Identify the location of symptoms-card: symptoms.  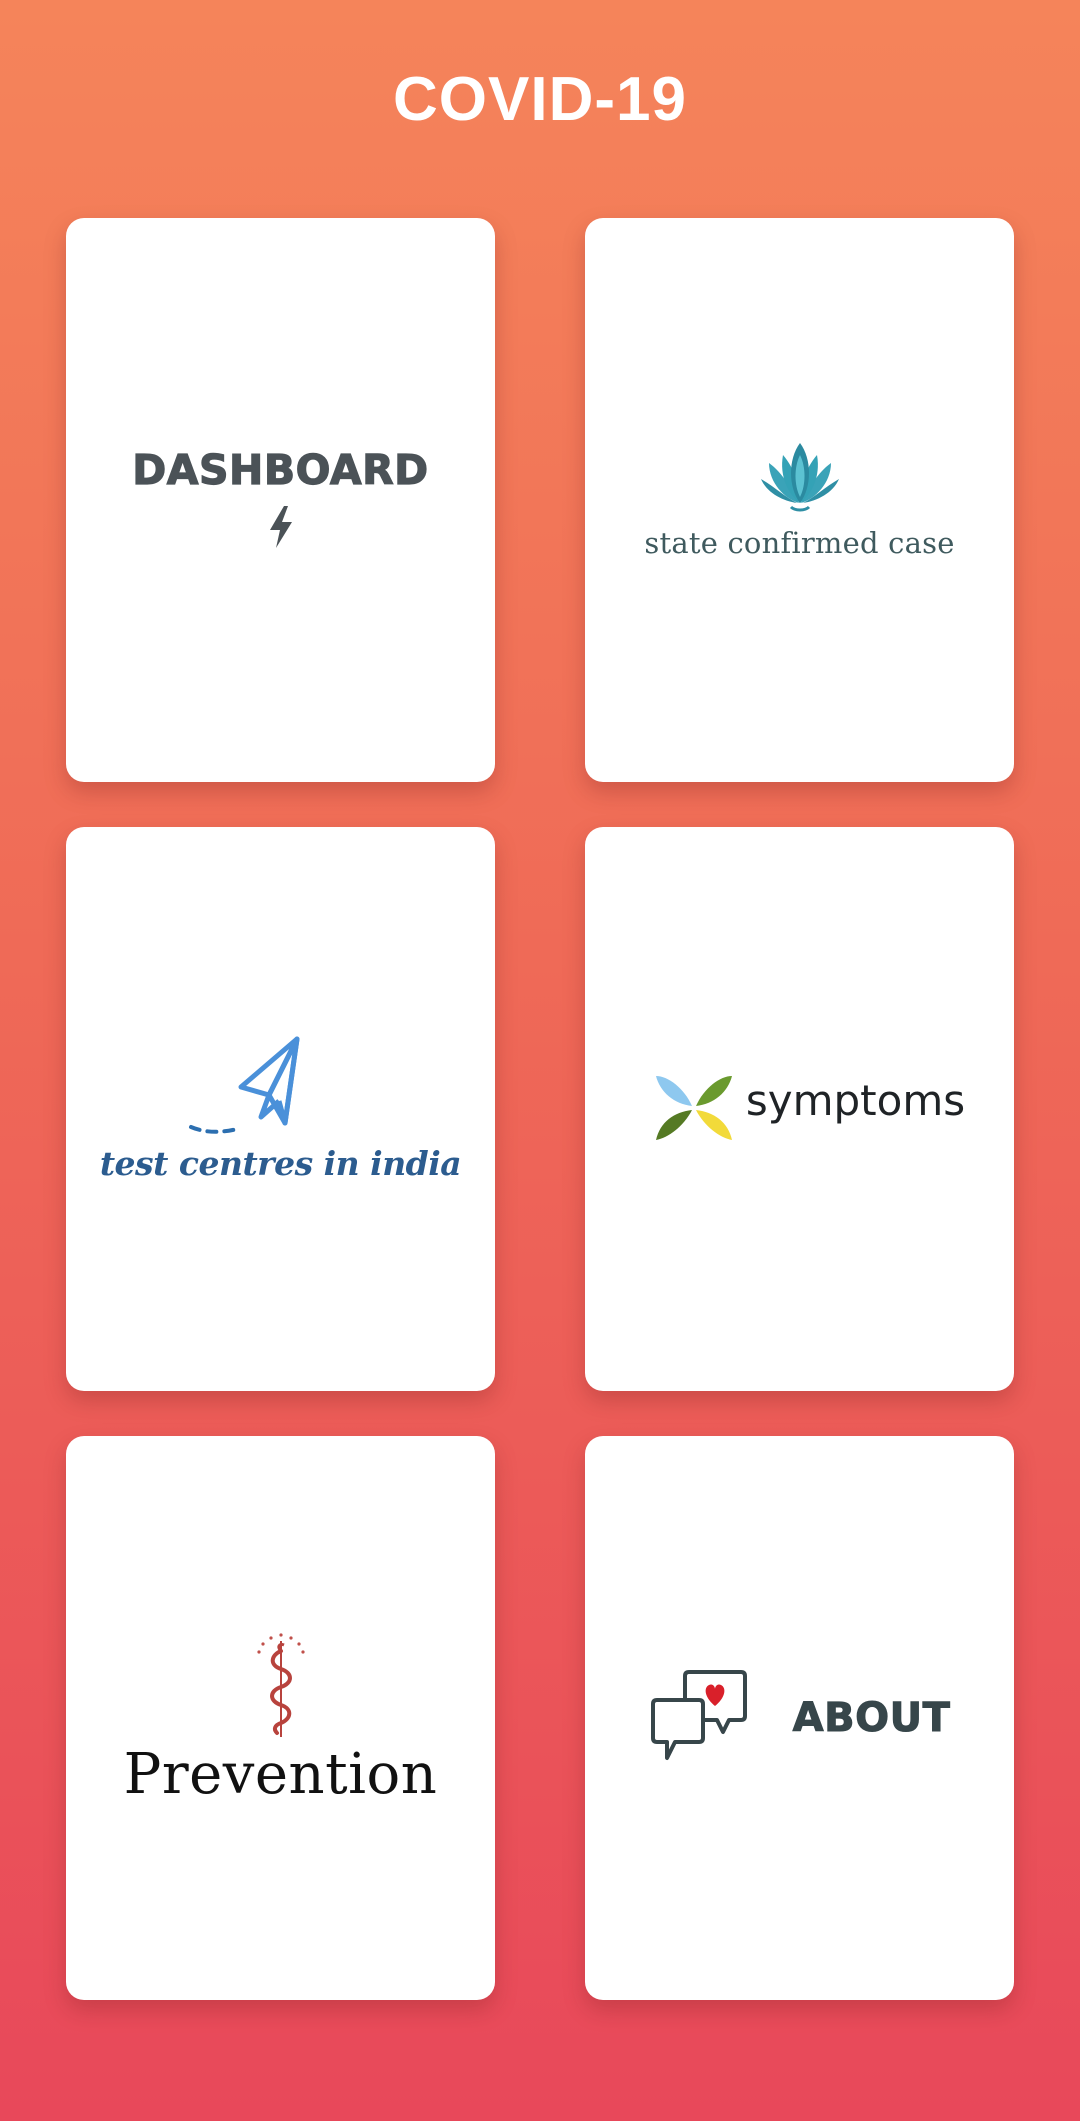
(799, 1109).